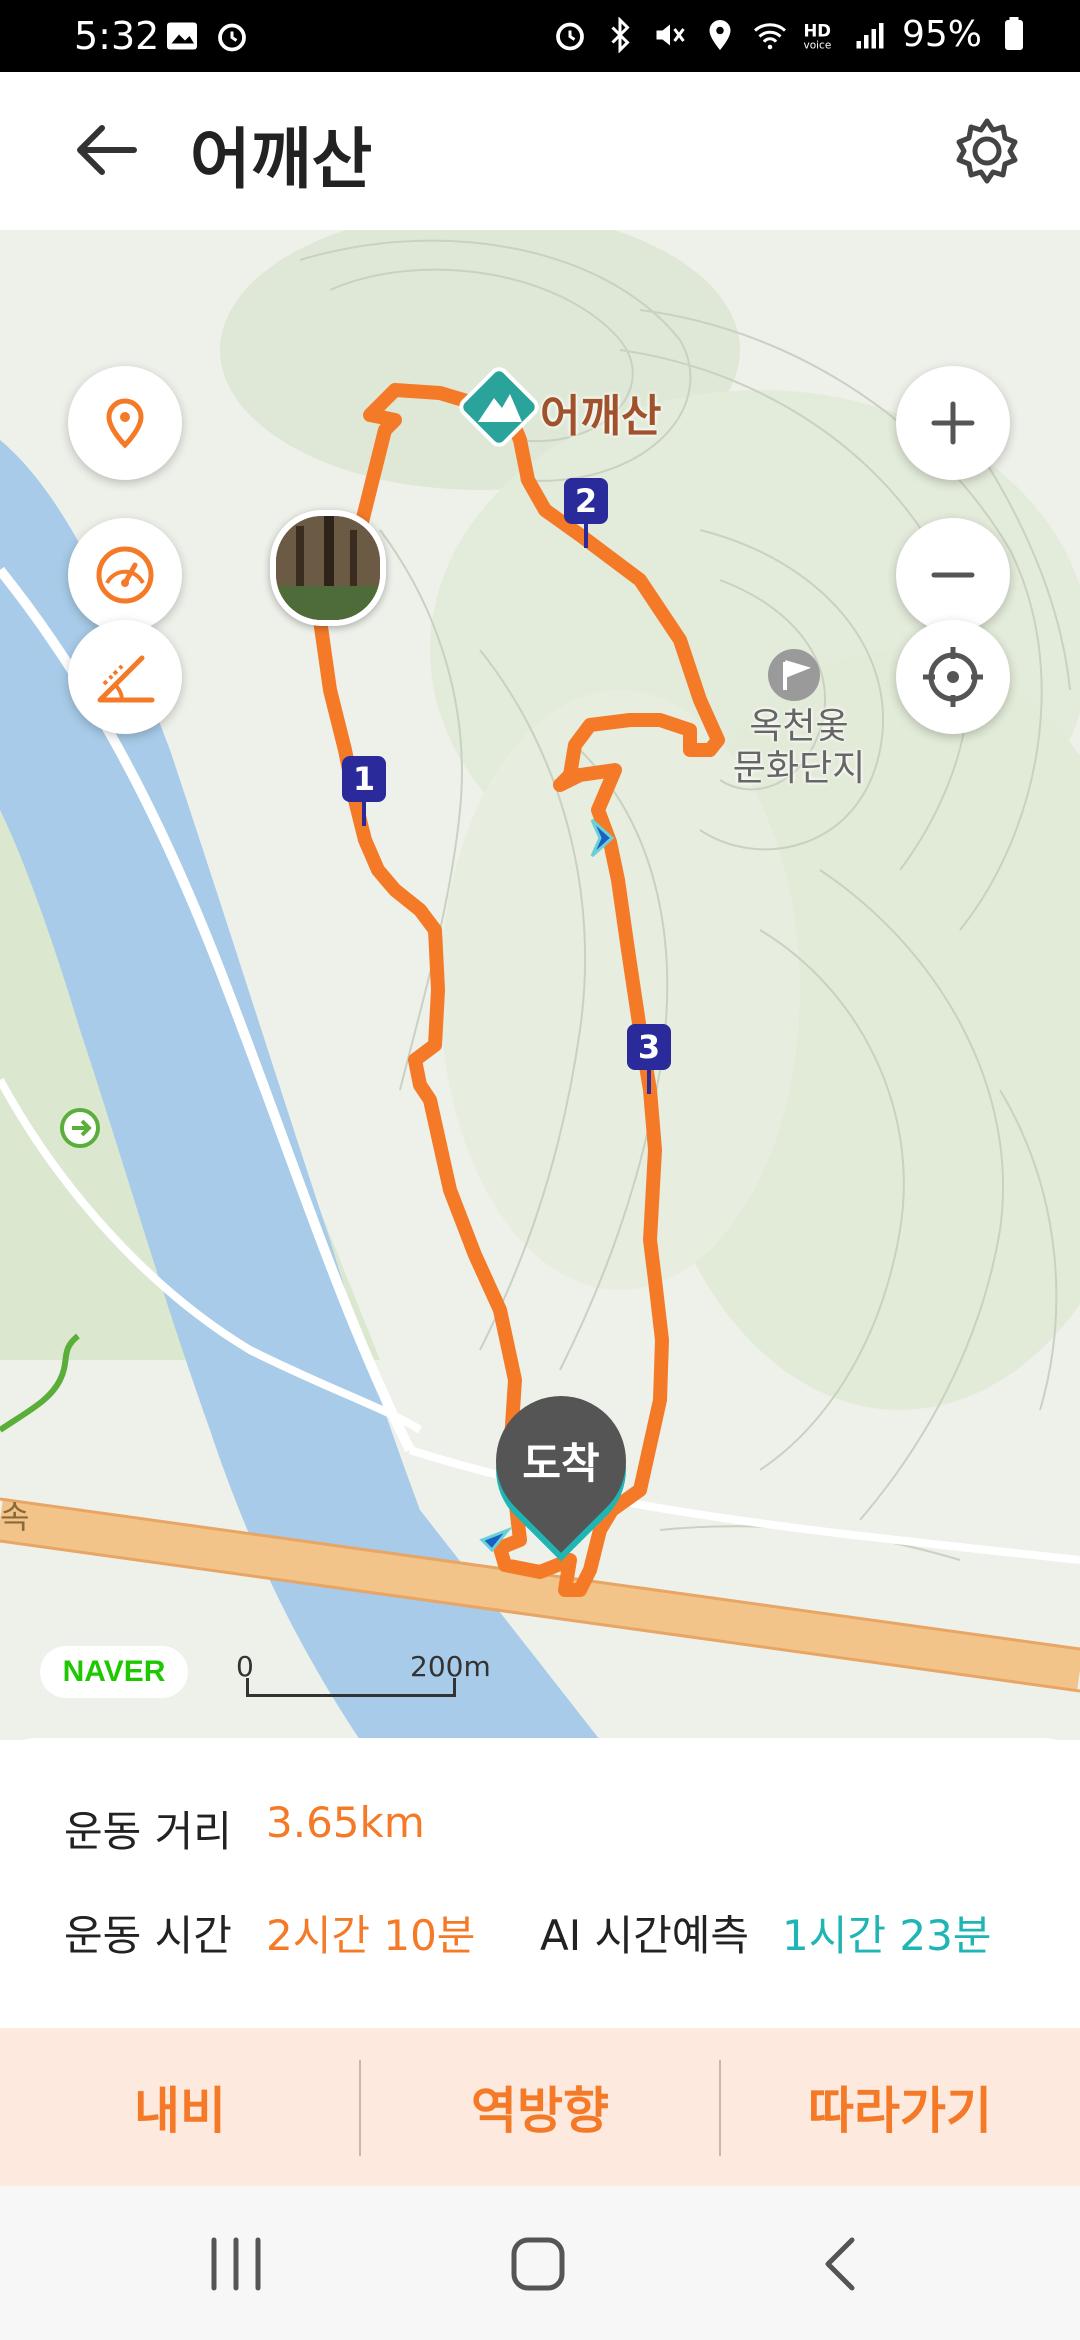 The image size is (1080, 2340). What do you see at coordinates (720, 34) in the screenshot?
I see `location-icon` at bounding box center [720, 34].